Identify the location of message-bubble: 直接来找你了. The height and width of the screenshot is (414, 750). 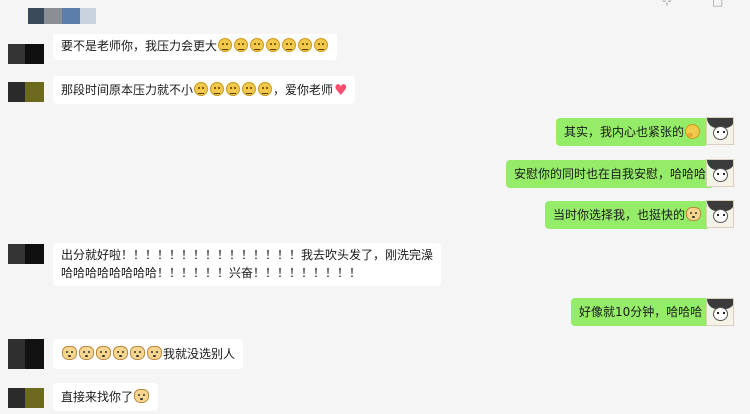
(106, 397).